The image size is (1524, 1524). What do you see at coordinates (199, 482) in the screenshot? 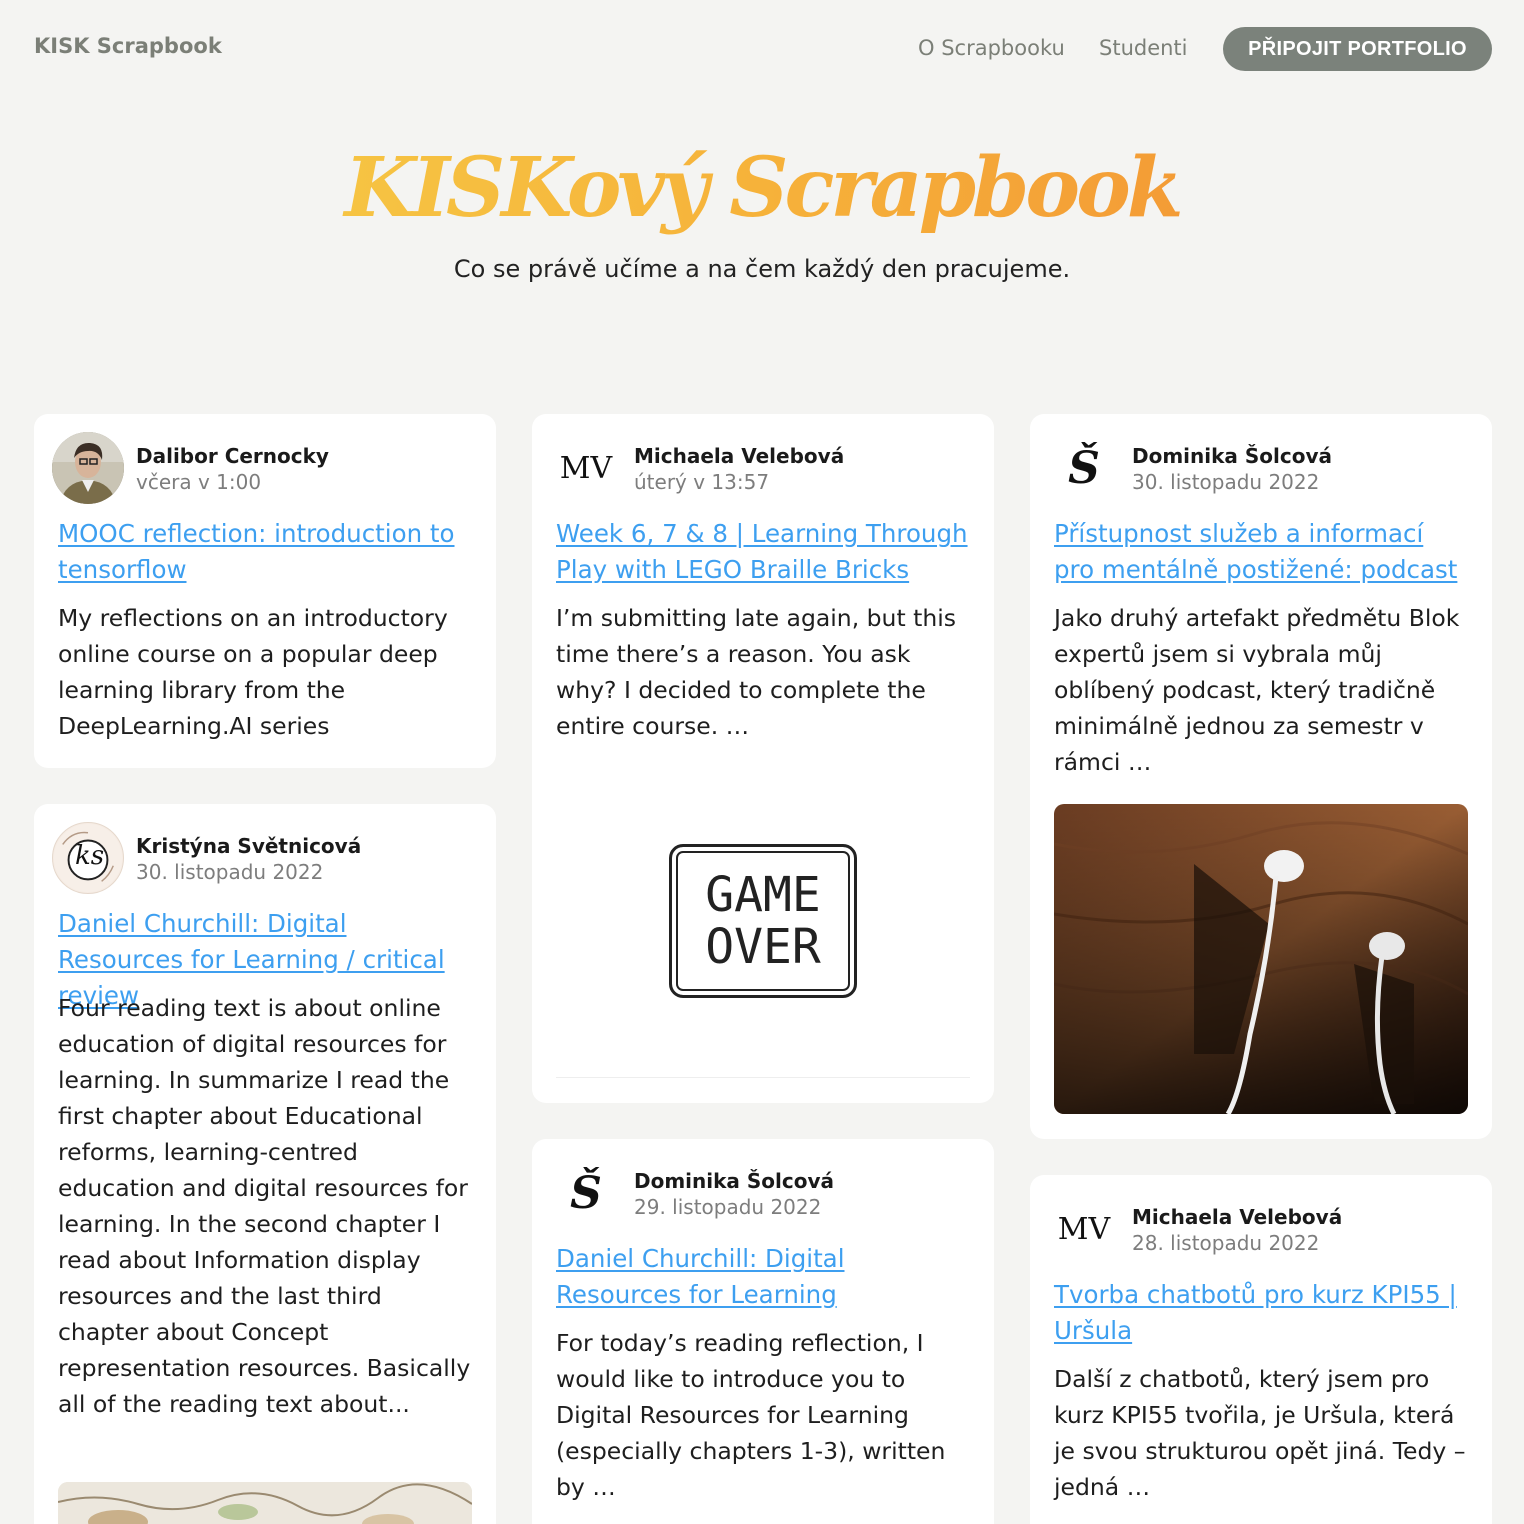
I see `post-date: včera v 1:00` at bounding box center [199, 482].